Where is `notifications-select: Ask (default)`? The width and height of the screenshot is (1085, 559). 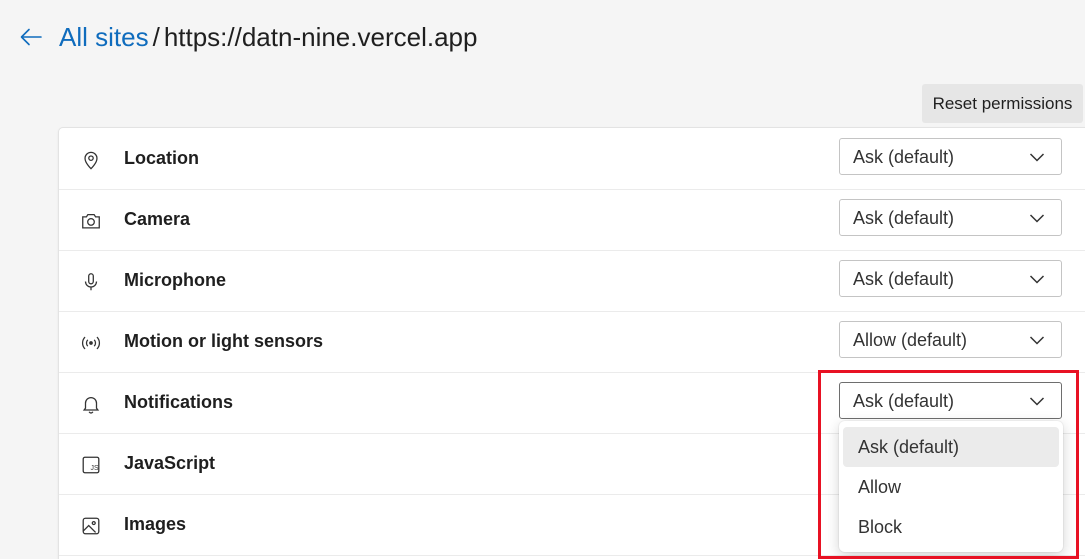 notifications-select: Ask (default) is located at coordinates (950, 400).